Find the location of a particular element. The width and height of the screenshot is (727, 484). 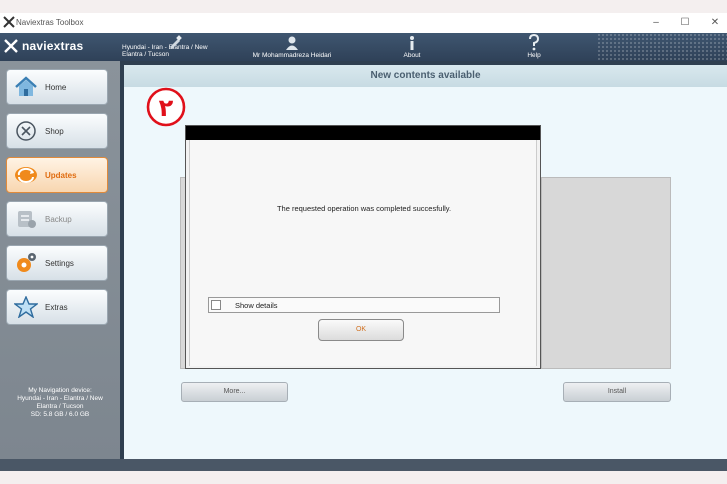

sidebar-item-extras: Extras is located at coordinates (57, 307).